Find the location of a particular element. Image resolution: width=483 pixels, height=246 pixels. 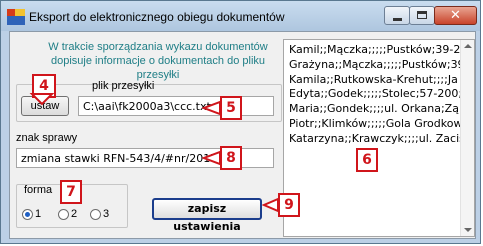

forma-radio-3: 3 is located at coordinates (99, 214).